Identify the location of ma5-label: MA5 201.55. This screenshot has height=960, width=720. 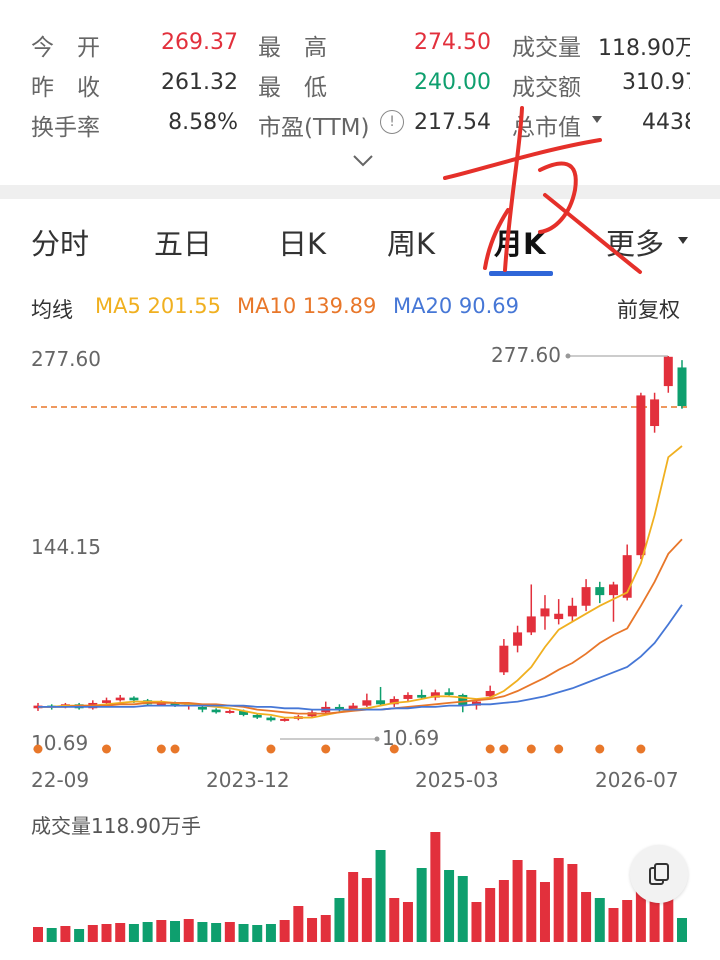
(158, 306).